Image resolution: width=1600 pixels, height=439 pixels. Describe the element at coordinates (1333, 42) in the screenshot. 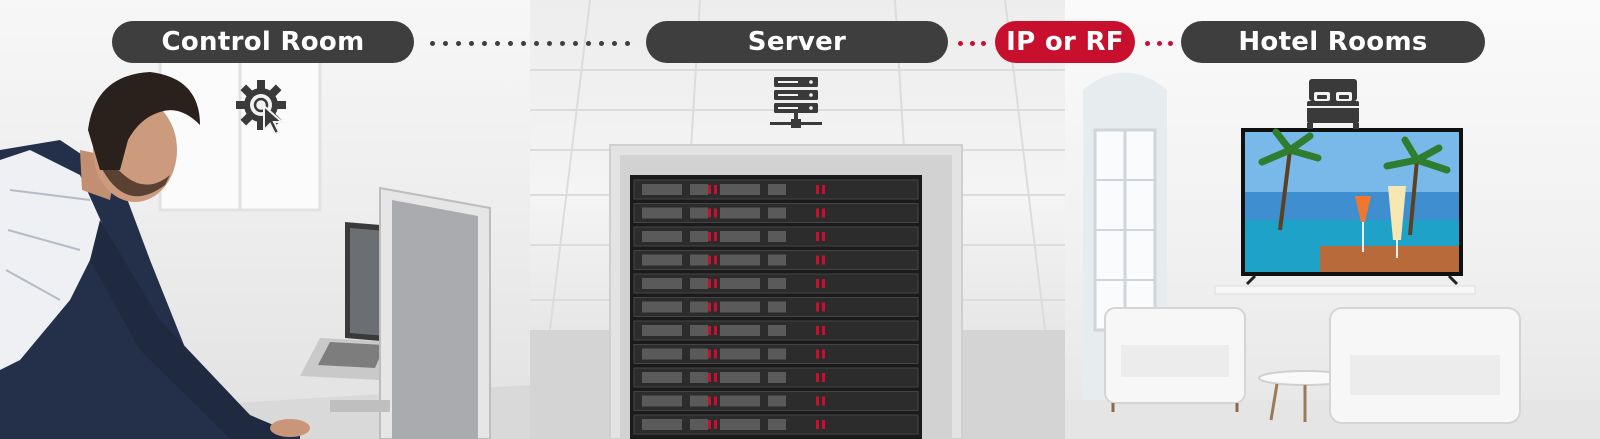

I see `hotel-rooms-label: Hotel Rooms` at that location.